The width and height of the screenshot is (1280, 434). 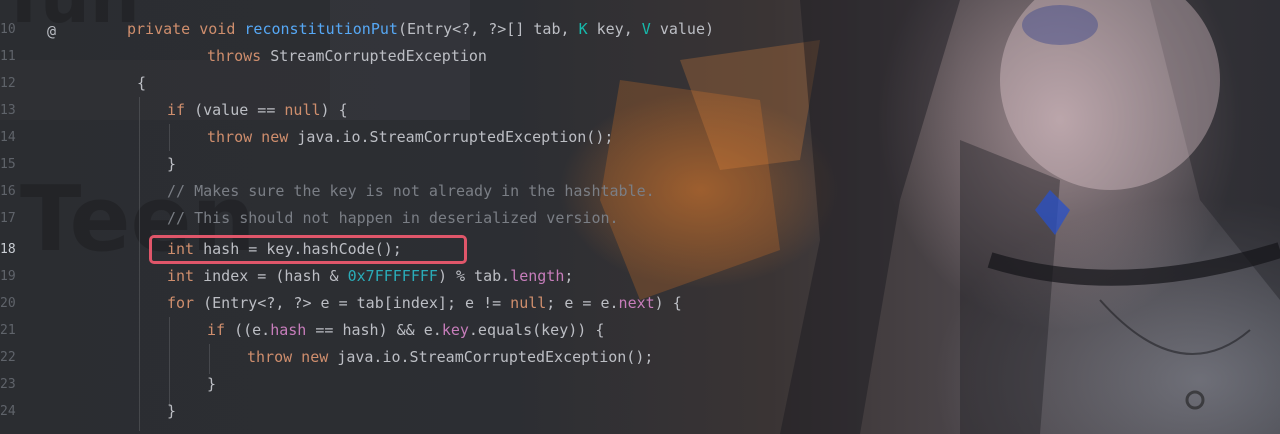 I want to click on keyword: private void, so click(x=186, y=29).